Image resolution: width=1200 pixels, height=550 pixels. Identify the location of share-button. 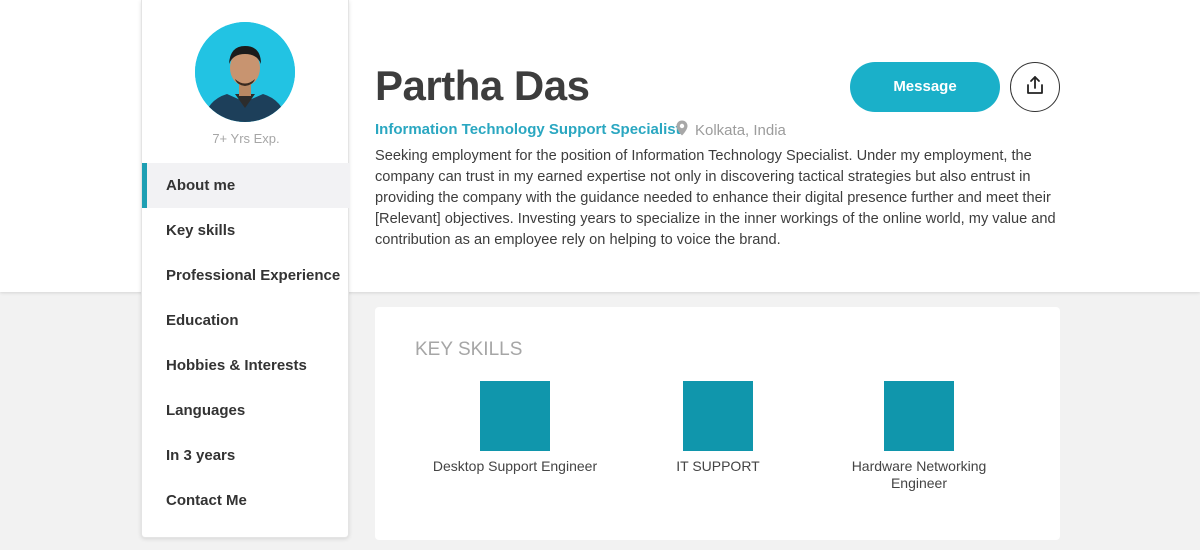
(1035, 87).